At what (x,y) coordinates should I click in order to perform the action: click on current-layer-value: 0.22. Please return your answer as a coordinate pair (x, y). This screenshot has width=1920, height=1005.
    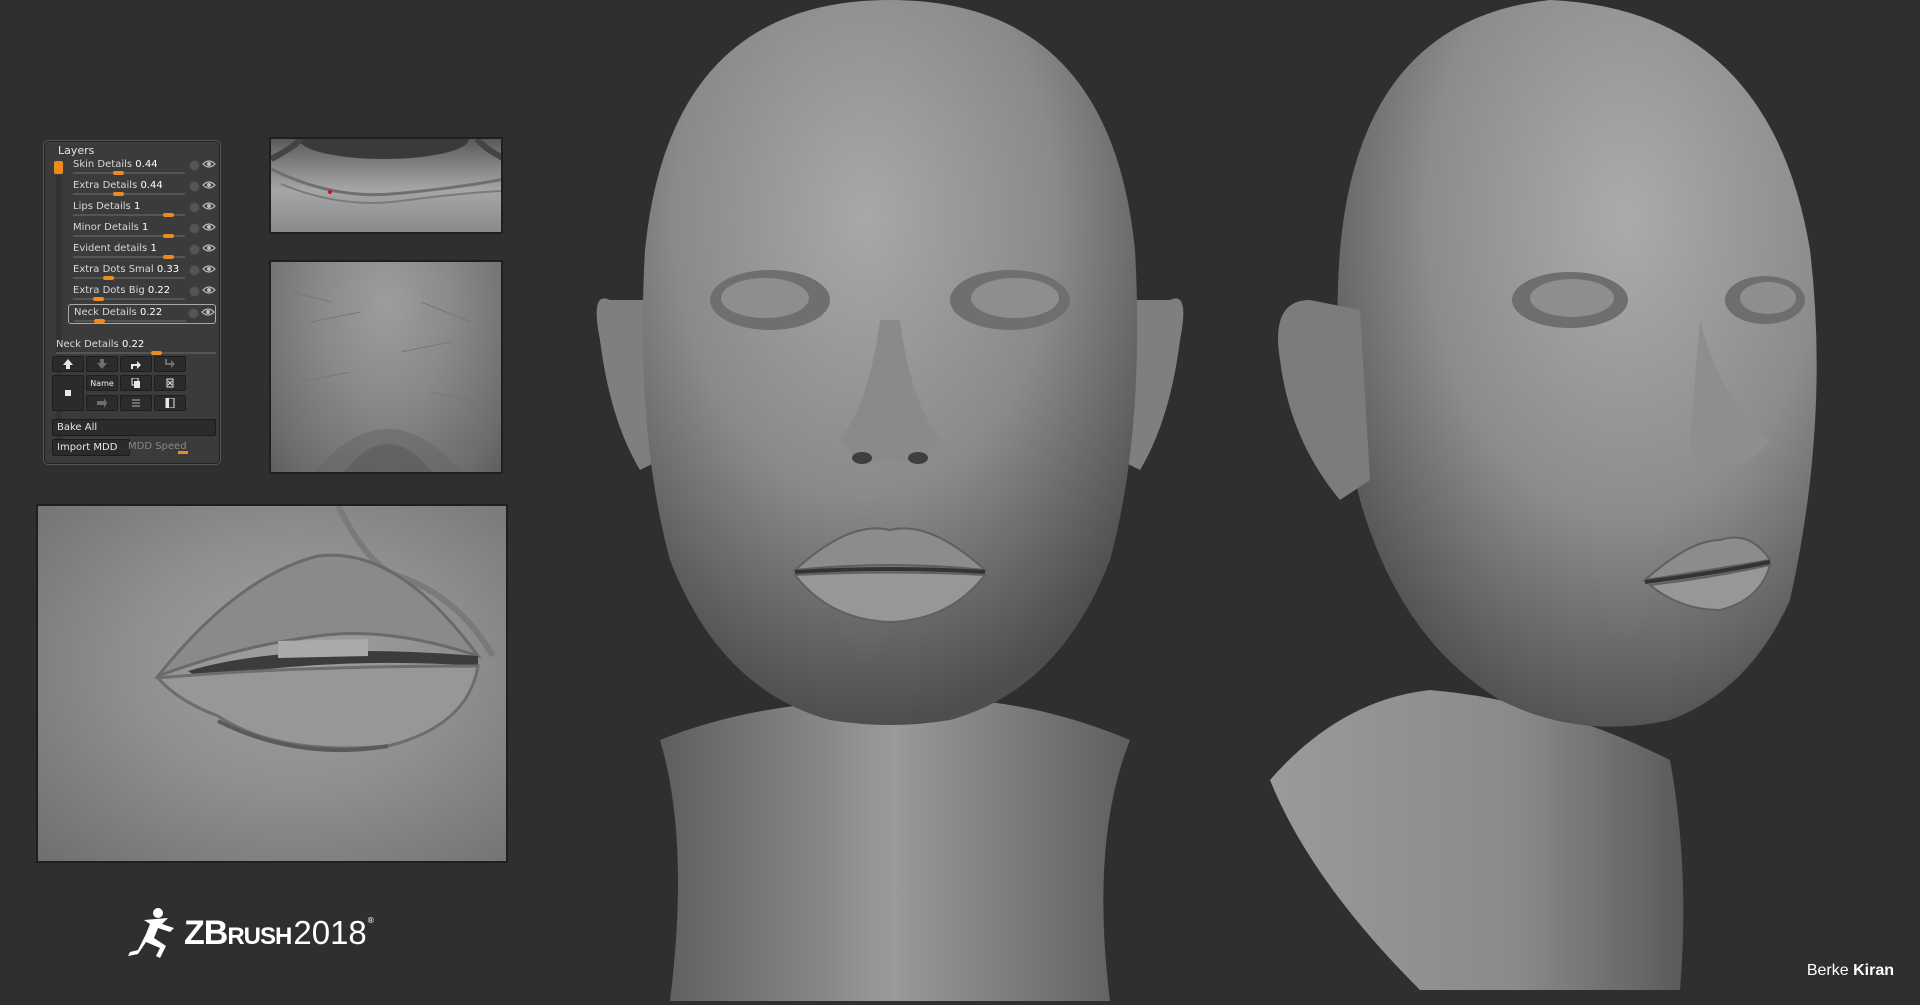
    Looking at the image, I should click on (133, 344).